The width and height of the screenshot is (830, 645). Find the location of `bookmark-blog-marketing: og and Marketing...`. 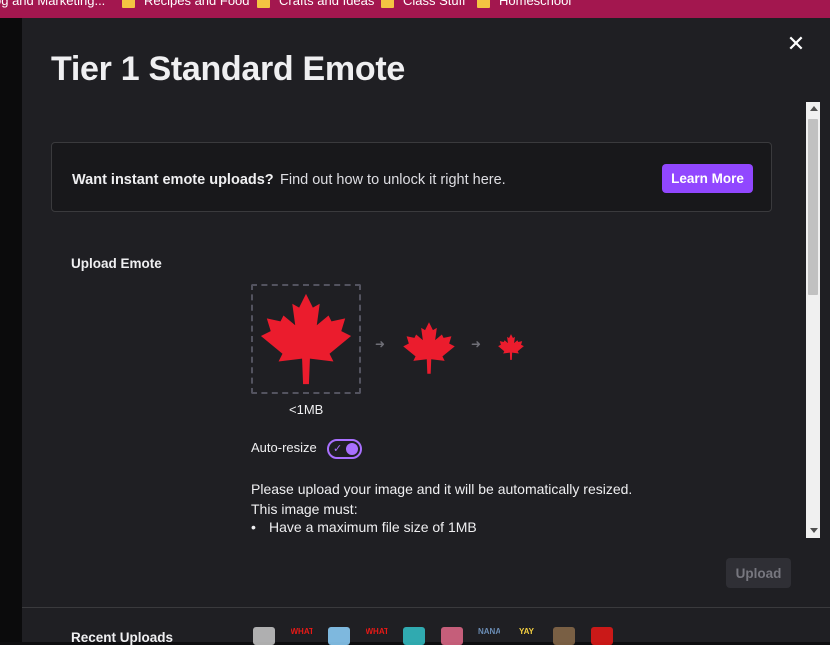

bookmark-blog-marketing: og and Marketing... is located at coordinates (52, 4).